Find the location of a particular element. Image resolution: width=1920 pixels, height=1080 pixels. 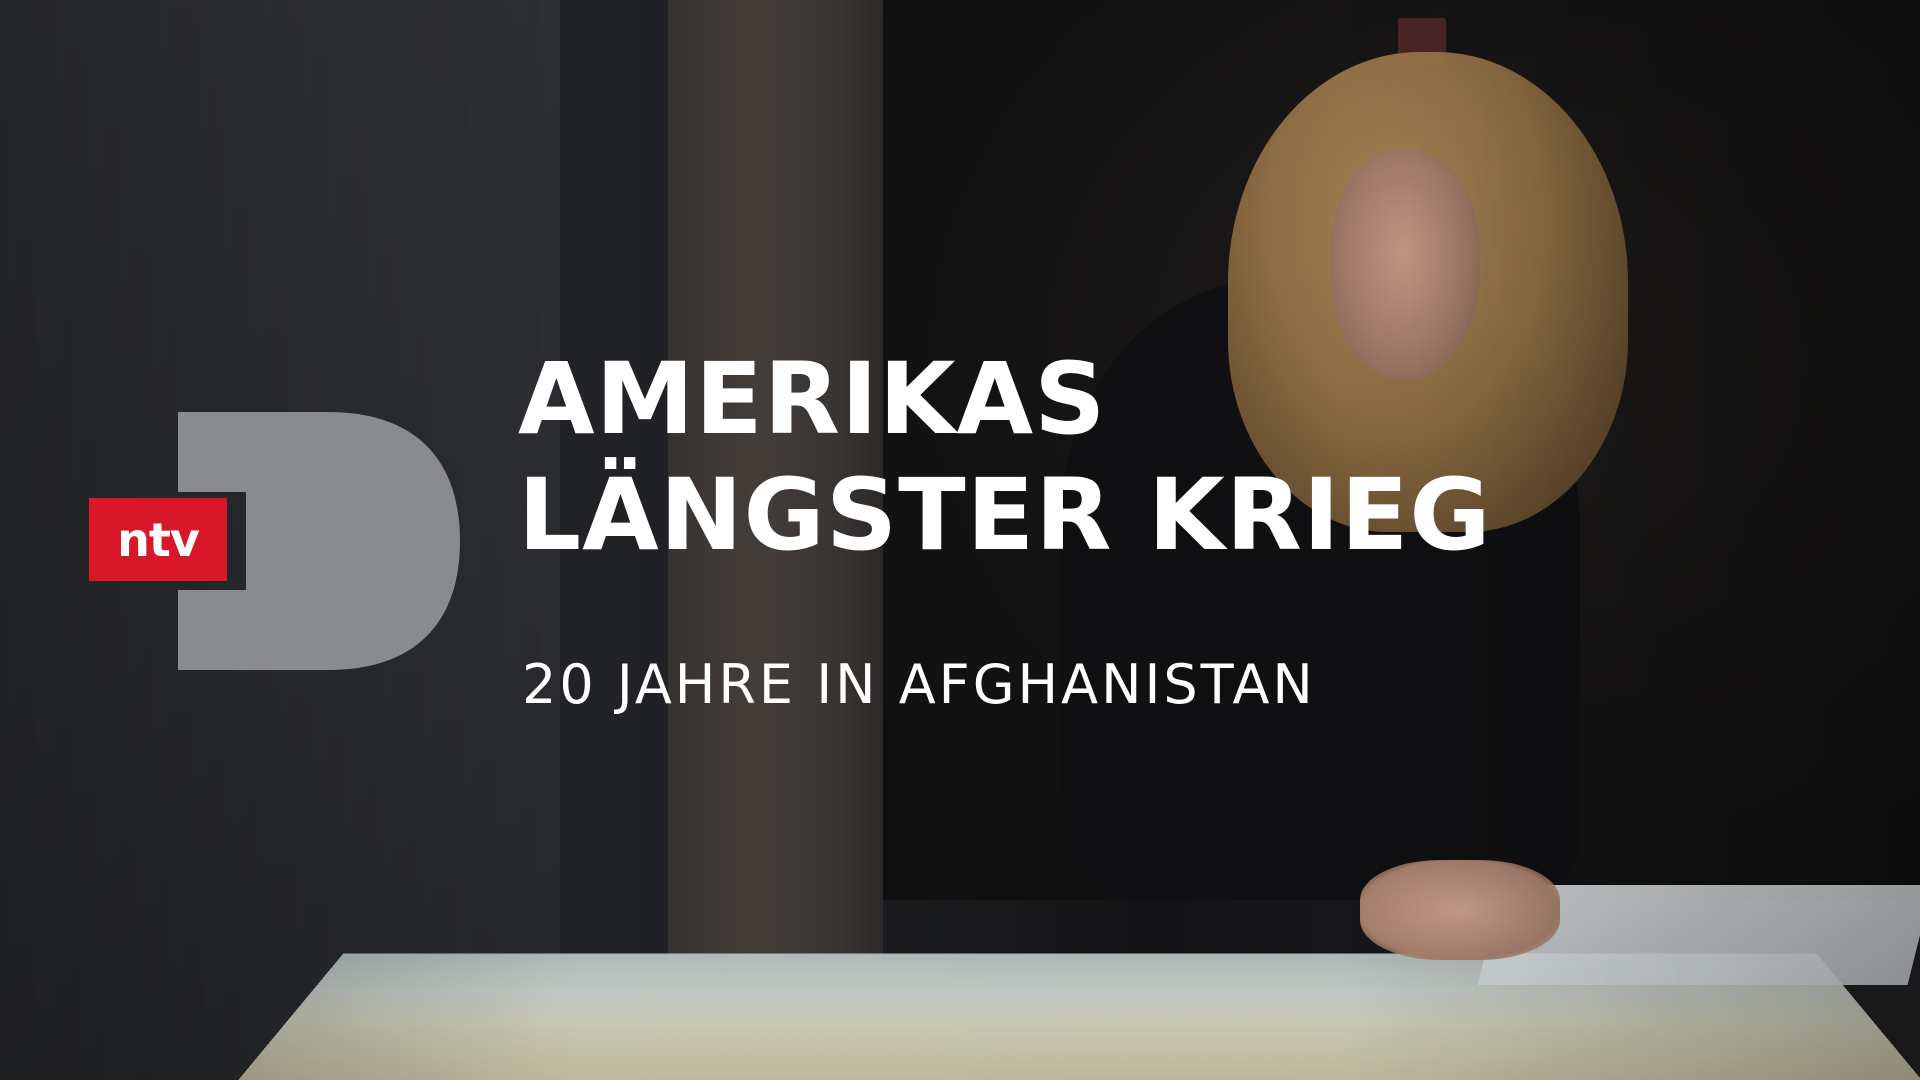

show-title-line2: LÄNGSTER KRIEG is located at coordinates (1005, 515).